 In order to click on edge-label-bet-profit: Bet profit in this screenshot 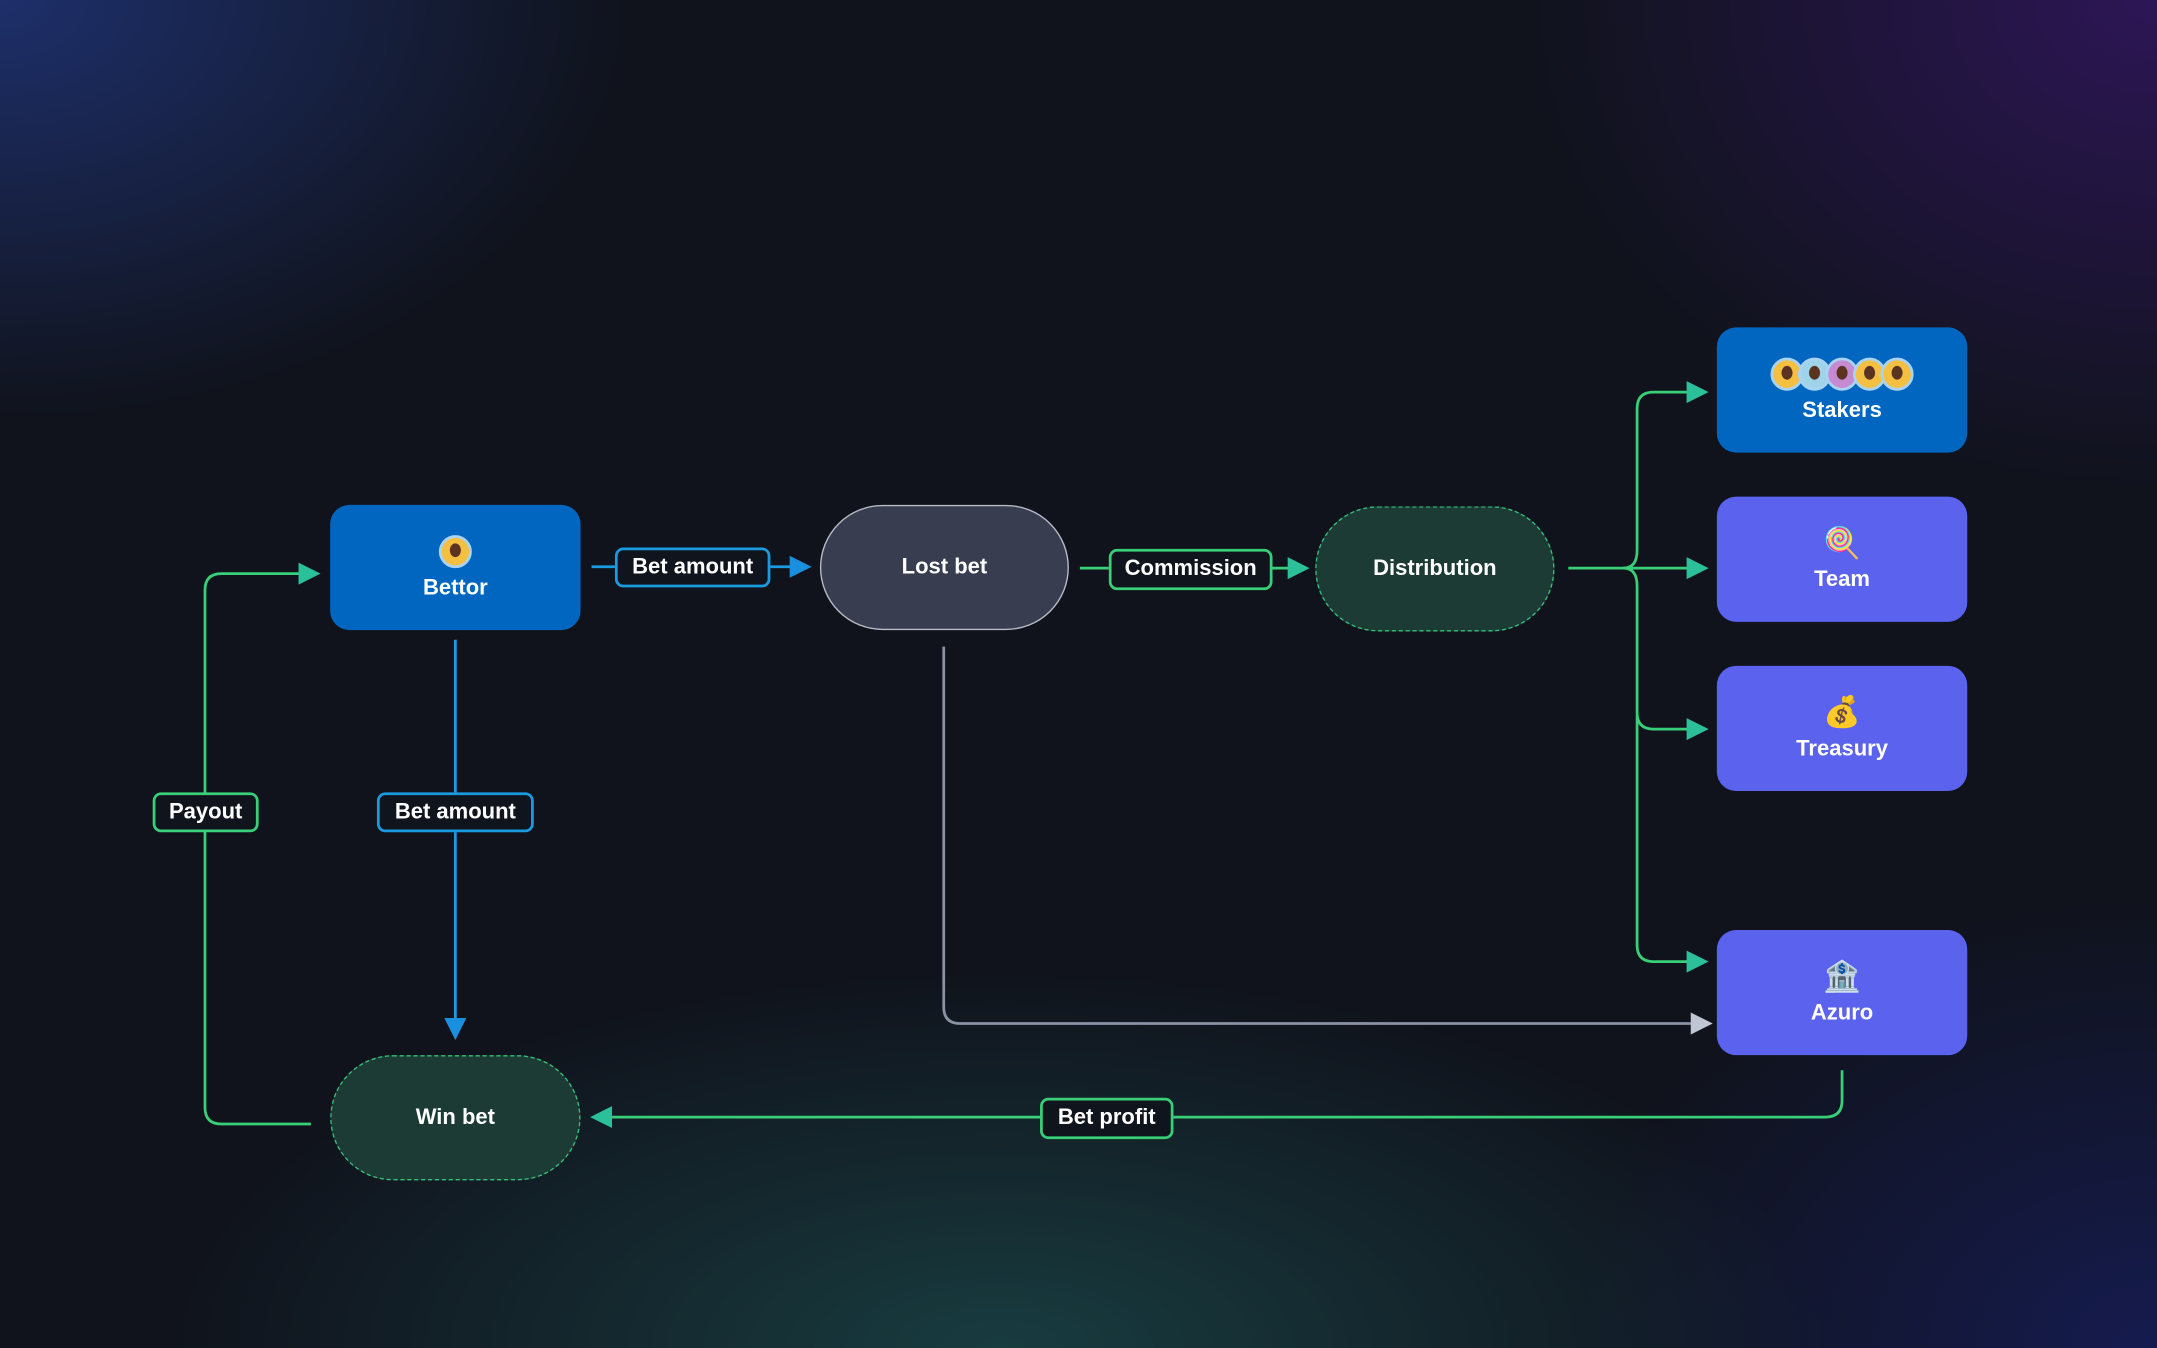, I will do `click(1107, 1118)`.